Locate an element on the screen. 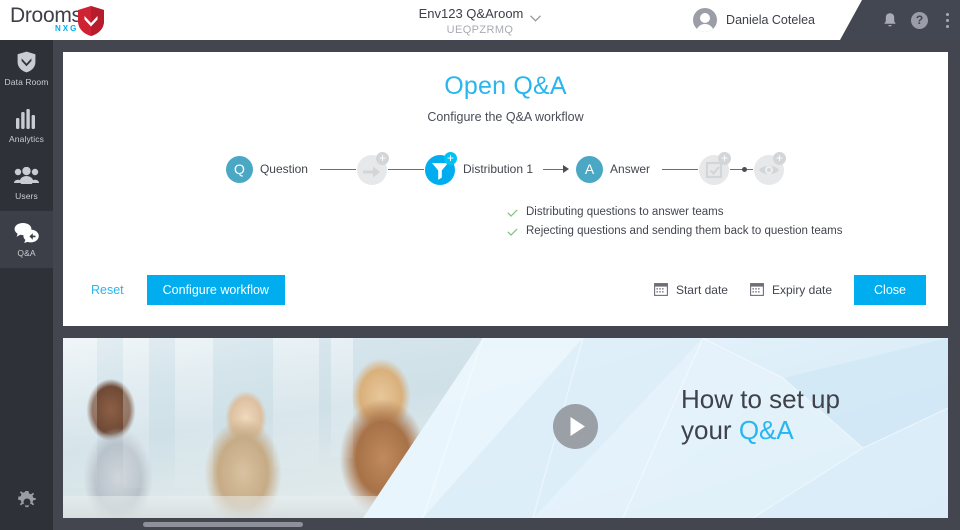 This screenshot has height=530, width=960. room-selector: Env123 Q&Aroom is located at coordinates (480, 14).